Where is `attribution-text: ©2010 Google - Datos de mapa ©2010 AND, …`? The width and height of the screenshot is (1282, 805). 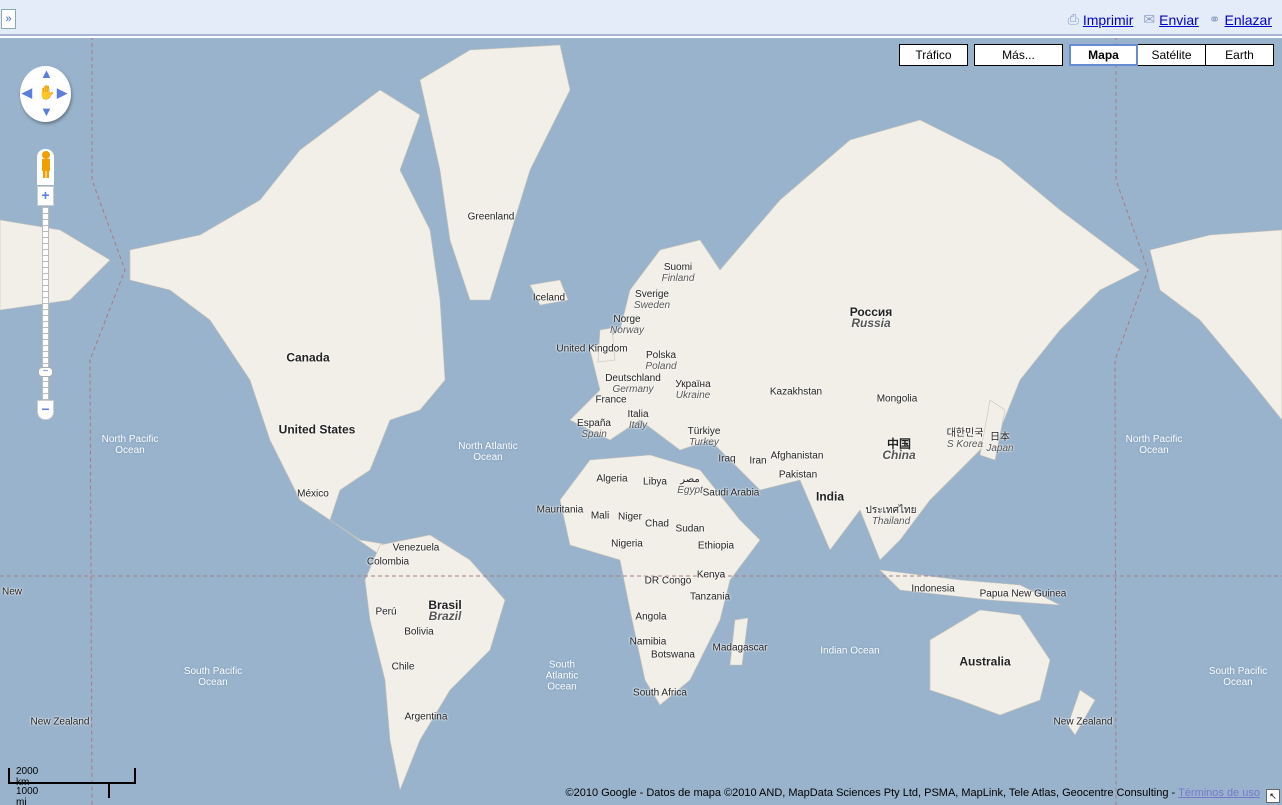
attribution-text: ©2010 Google - Datos de mapa ©2010 AND, … is located at coordinates (872, 793).